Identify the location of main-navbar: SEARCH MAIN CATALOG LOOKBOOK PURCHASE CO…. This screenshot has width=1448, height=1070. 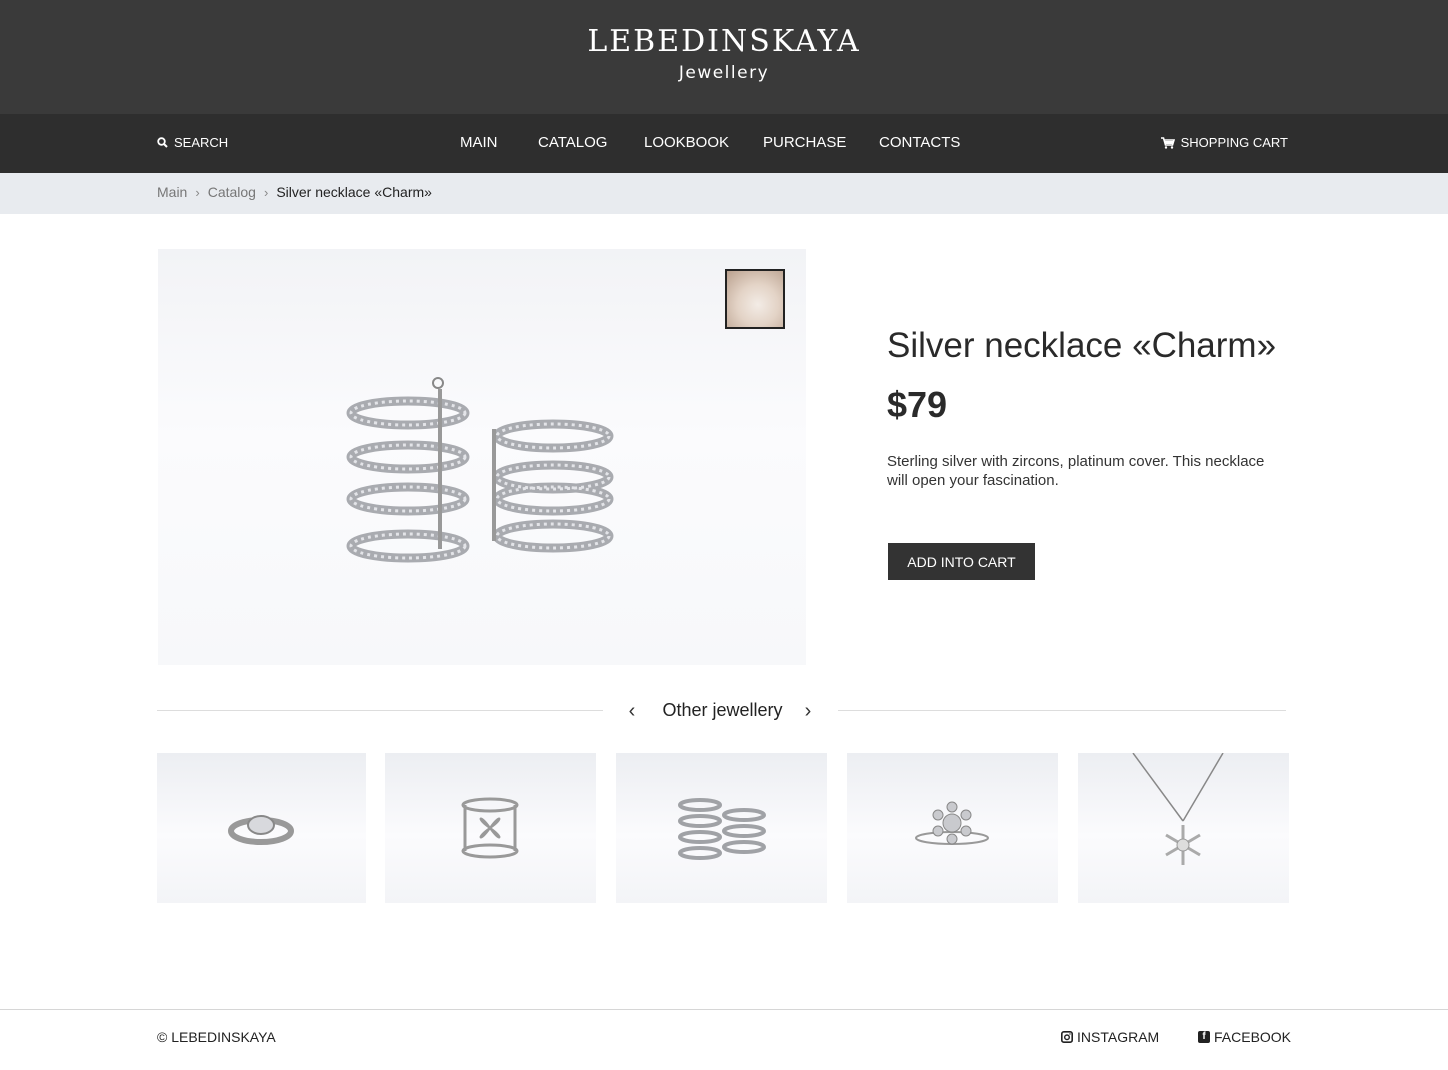
(724, 143).